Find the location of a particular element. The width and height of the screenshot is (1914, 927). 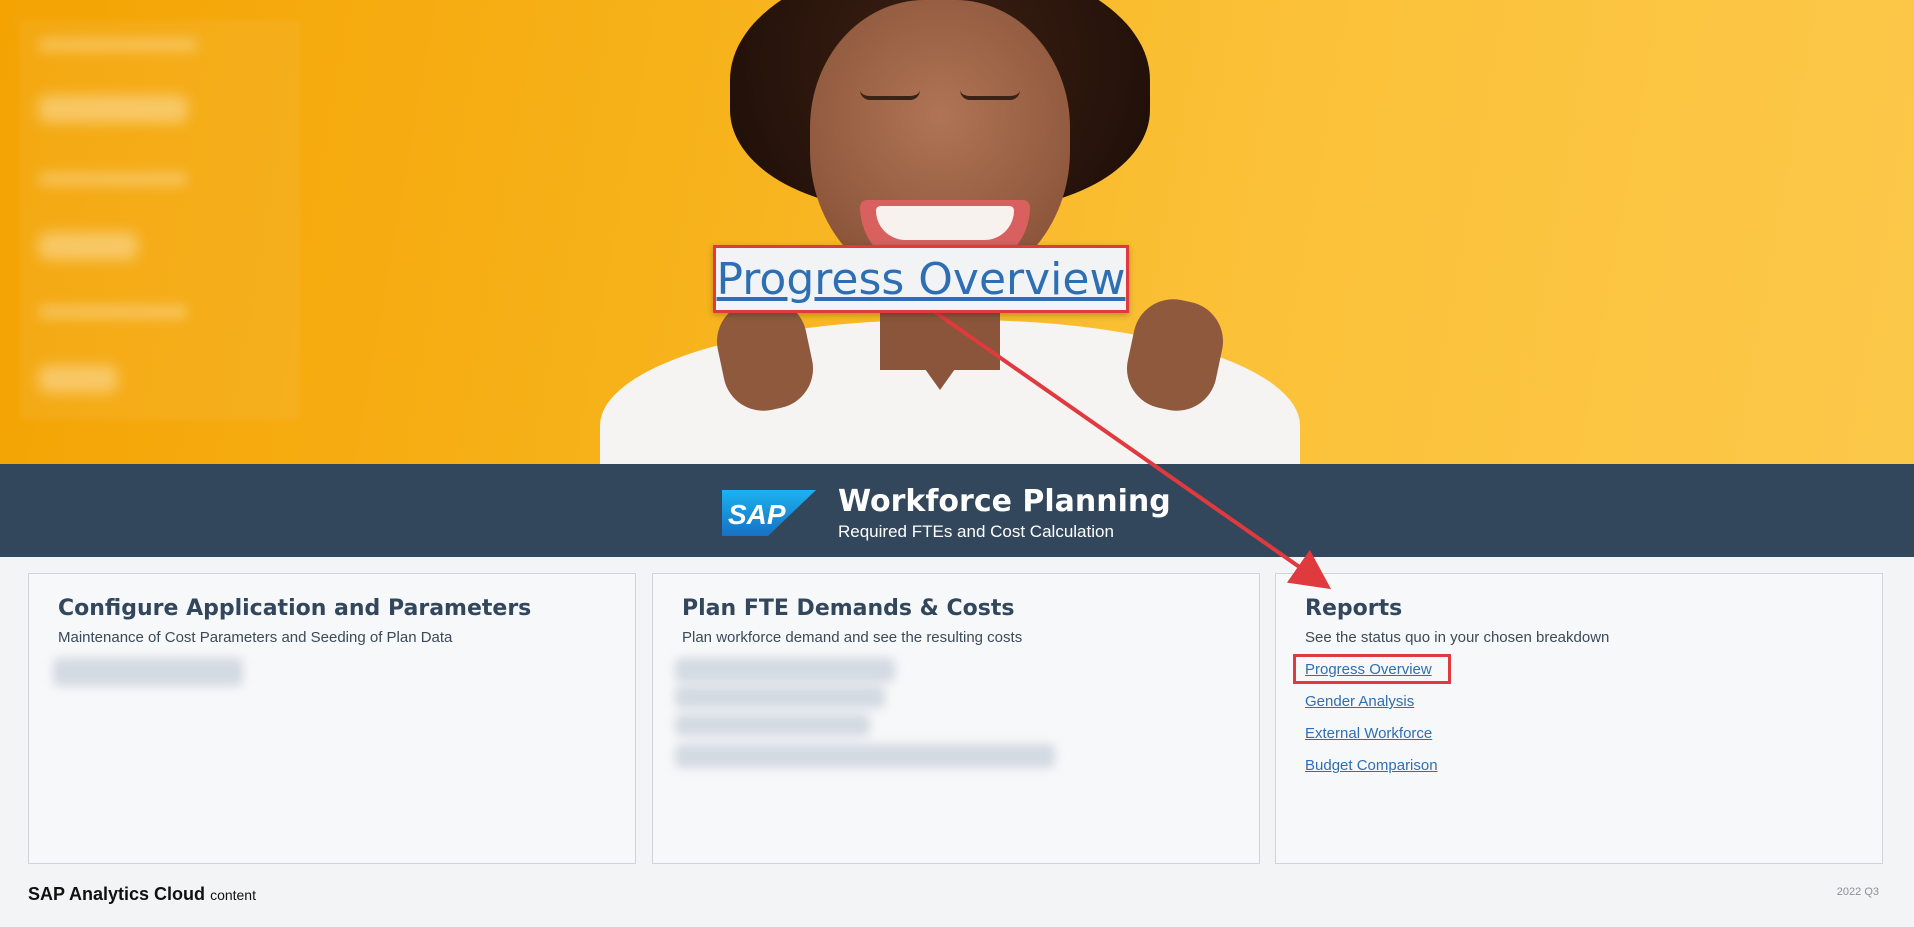

callout-zoom-label: Progress Overview is located at coordinates (921, 279).